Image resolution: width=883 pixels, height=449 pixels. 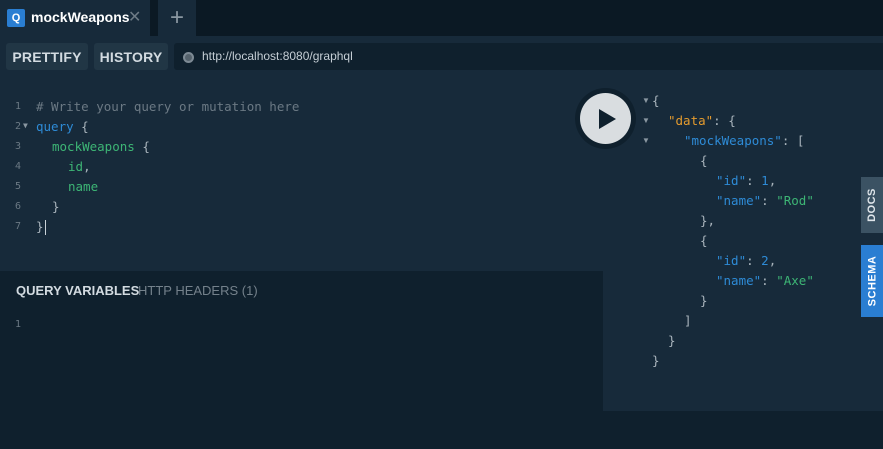 What do you see at coordinates (301, 188) in the screenshot?
I see `code-line: 5 name` at bounding box center [301, 188].